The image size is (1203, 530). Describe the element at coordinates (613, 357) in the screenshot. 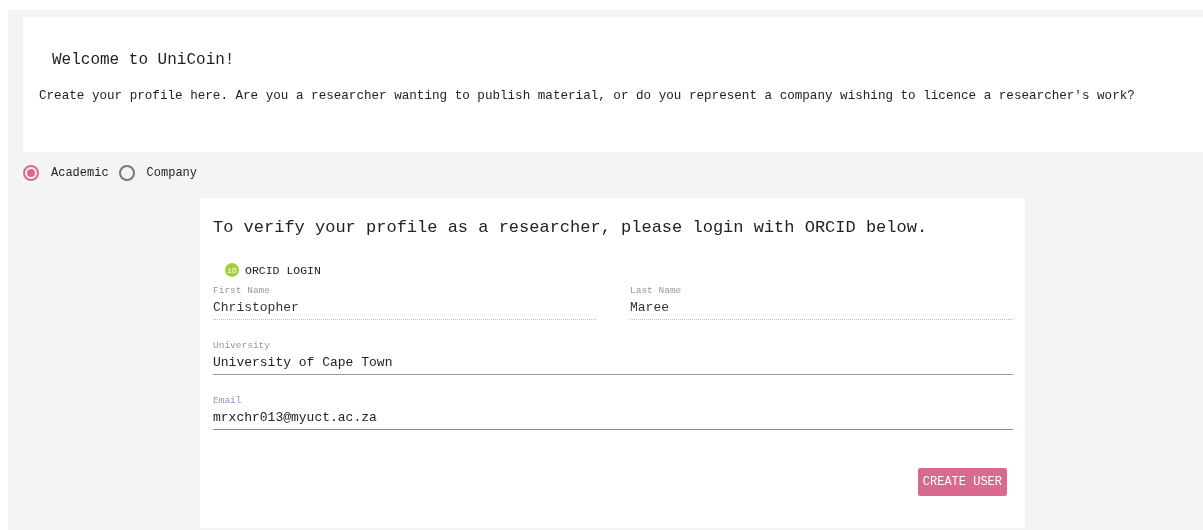

I see `text-field: University University of Cape Town` at that location.